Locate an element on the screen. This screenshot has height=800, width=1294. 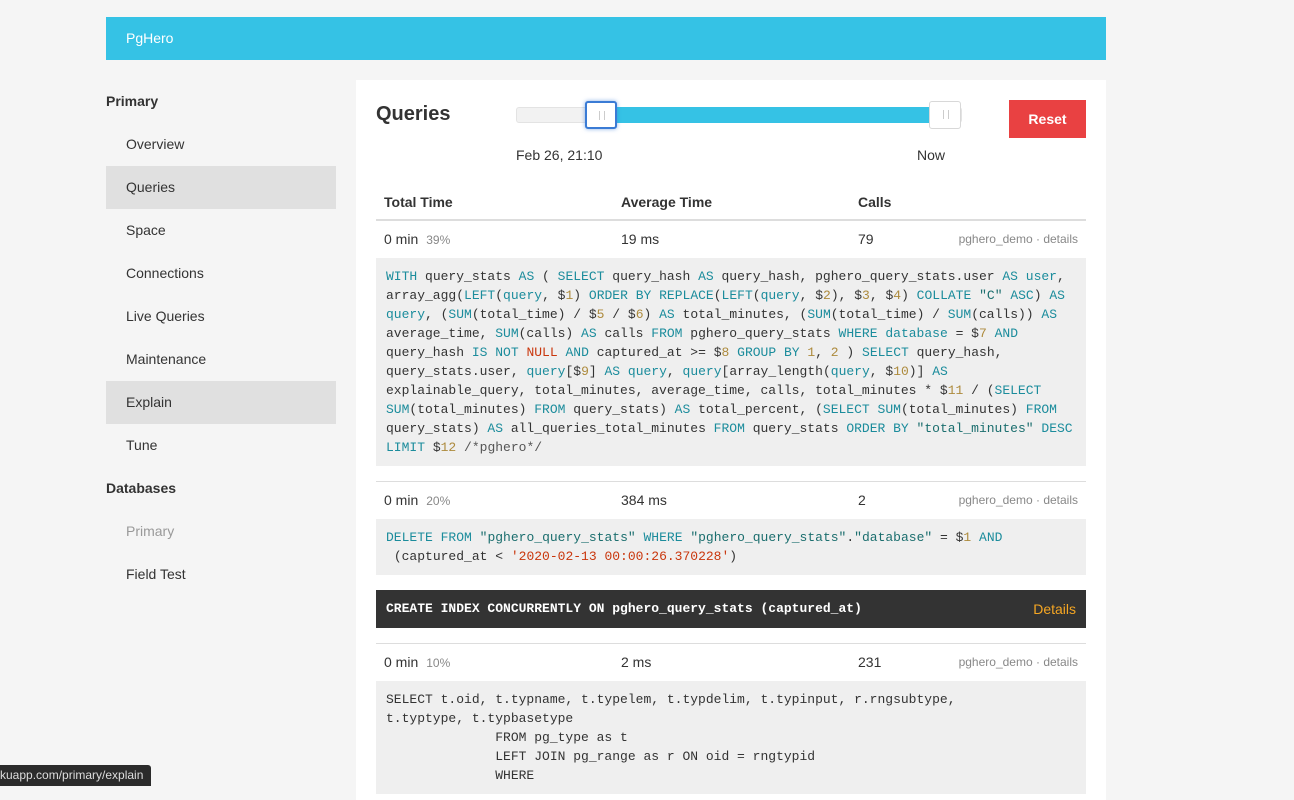
time-range-slider is located at coordinates (739, 115).